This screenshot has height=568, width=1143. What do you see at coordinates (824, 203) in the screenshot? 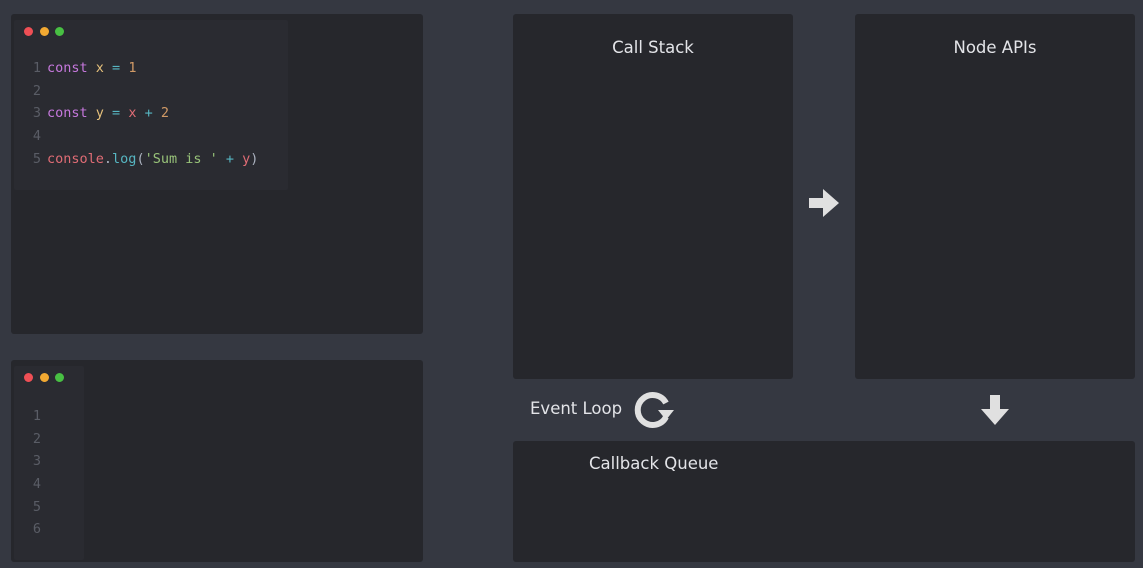
I see `arrow-right-icon` at bounding box center [824, 203].